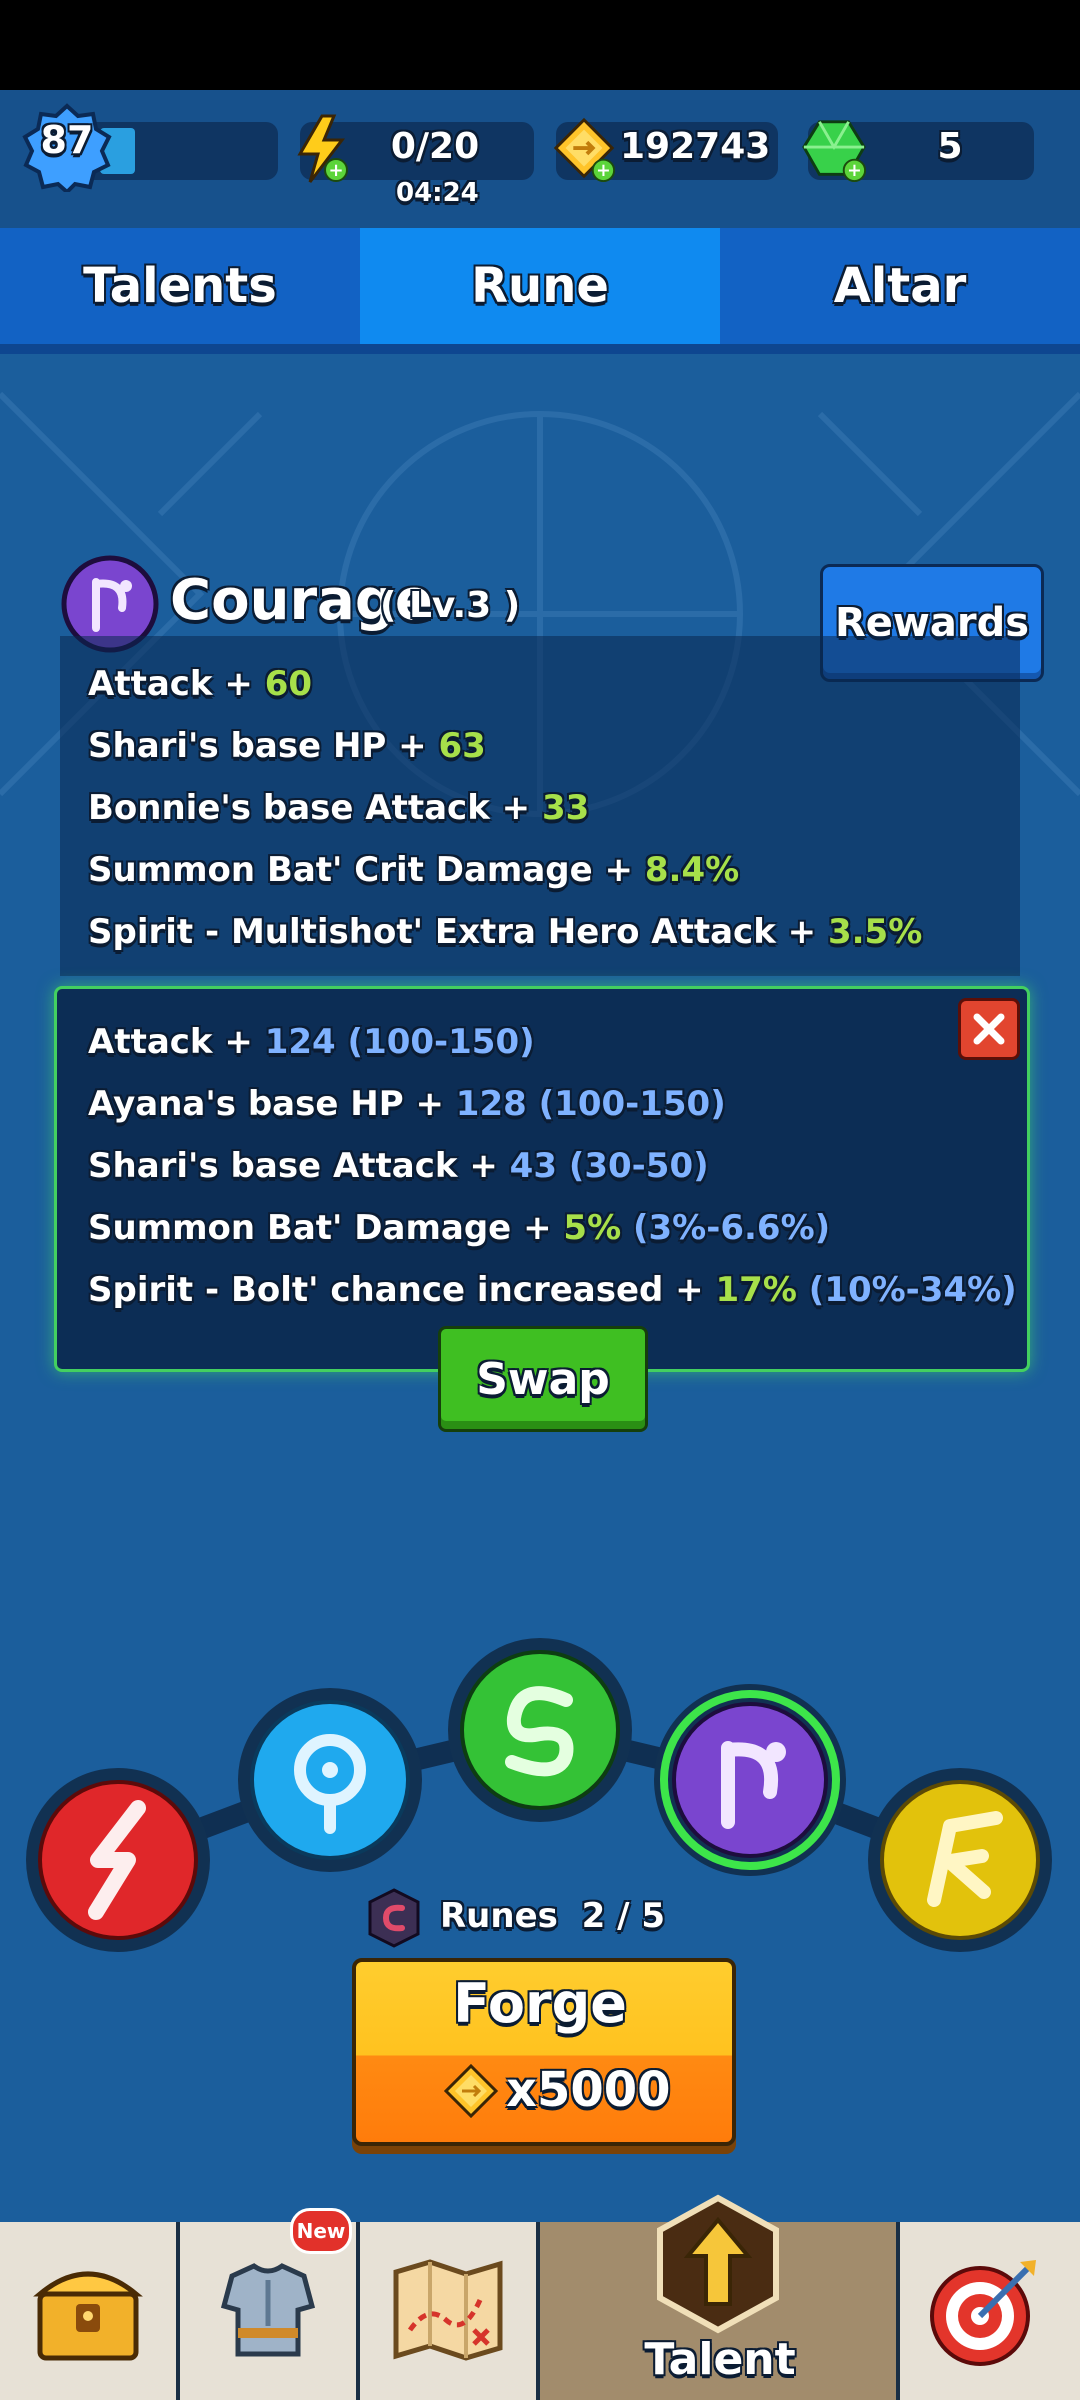 The height and width of the screenshot is (2400, 1080). Describe the element at coordinates (67, 140) in the screenshot. I see `player-level: 87` at that location.